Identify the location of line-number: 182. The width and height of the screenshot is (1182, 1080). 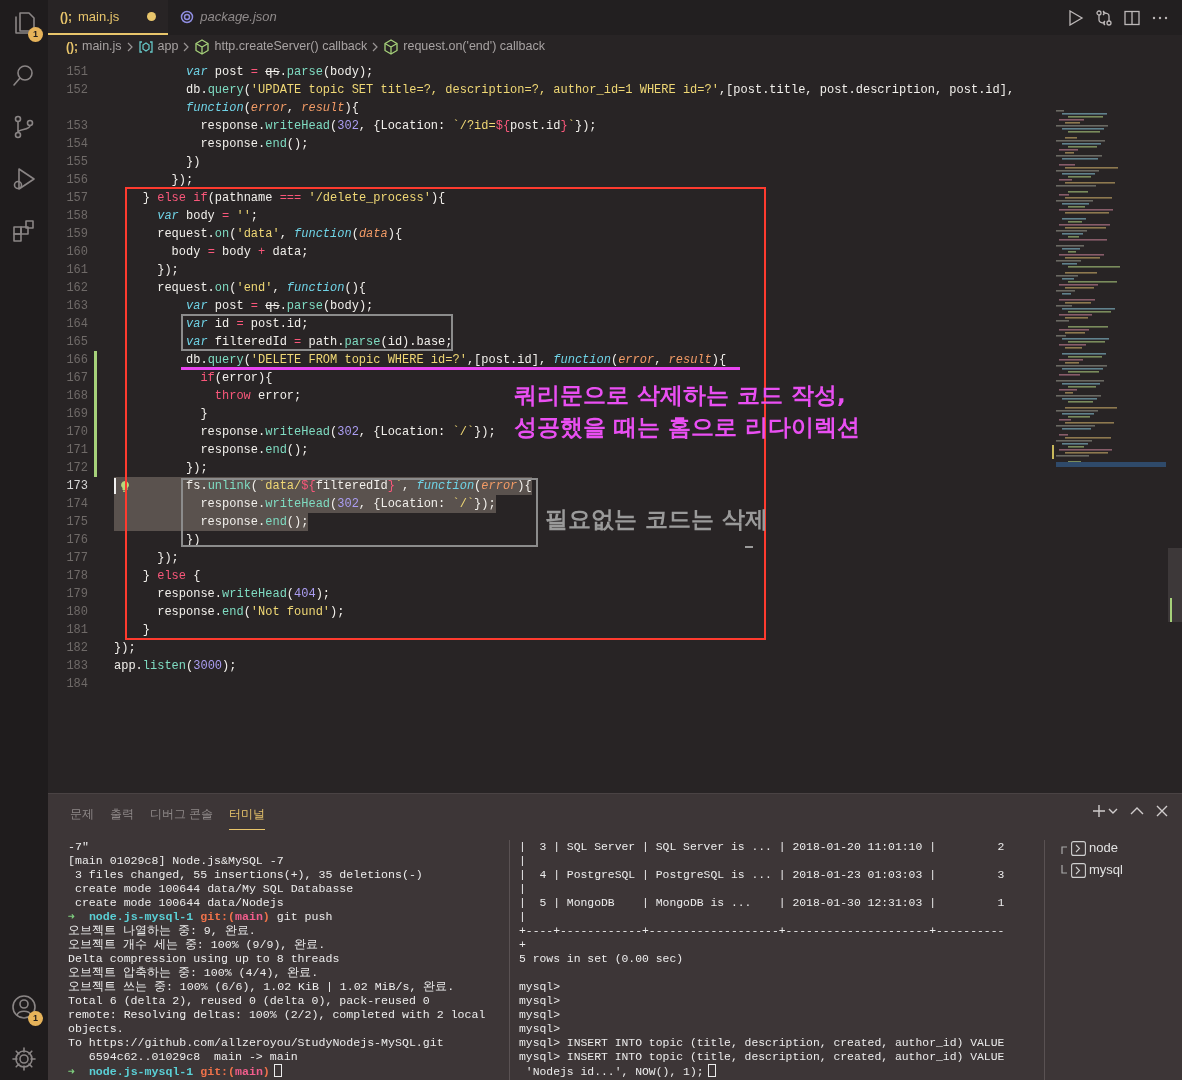
(76, 648).